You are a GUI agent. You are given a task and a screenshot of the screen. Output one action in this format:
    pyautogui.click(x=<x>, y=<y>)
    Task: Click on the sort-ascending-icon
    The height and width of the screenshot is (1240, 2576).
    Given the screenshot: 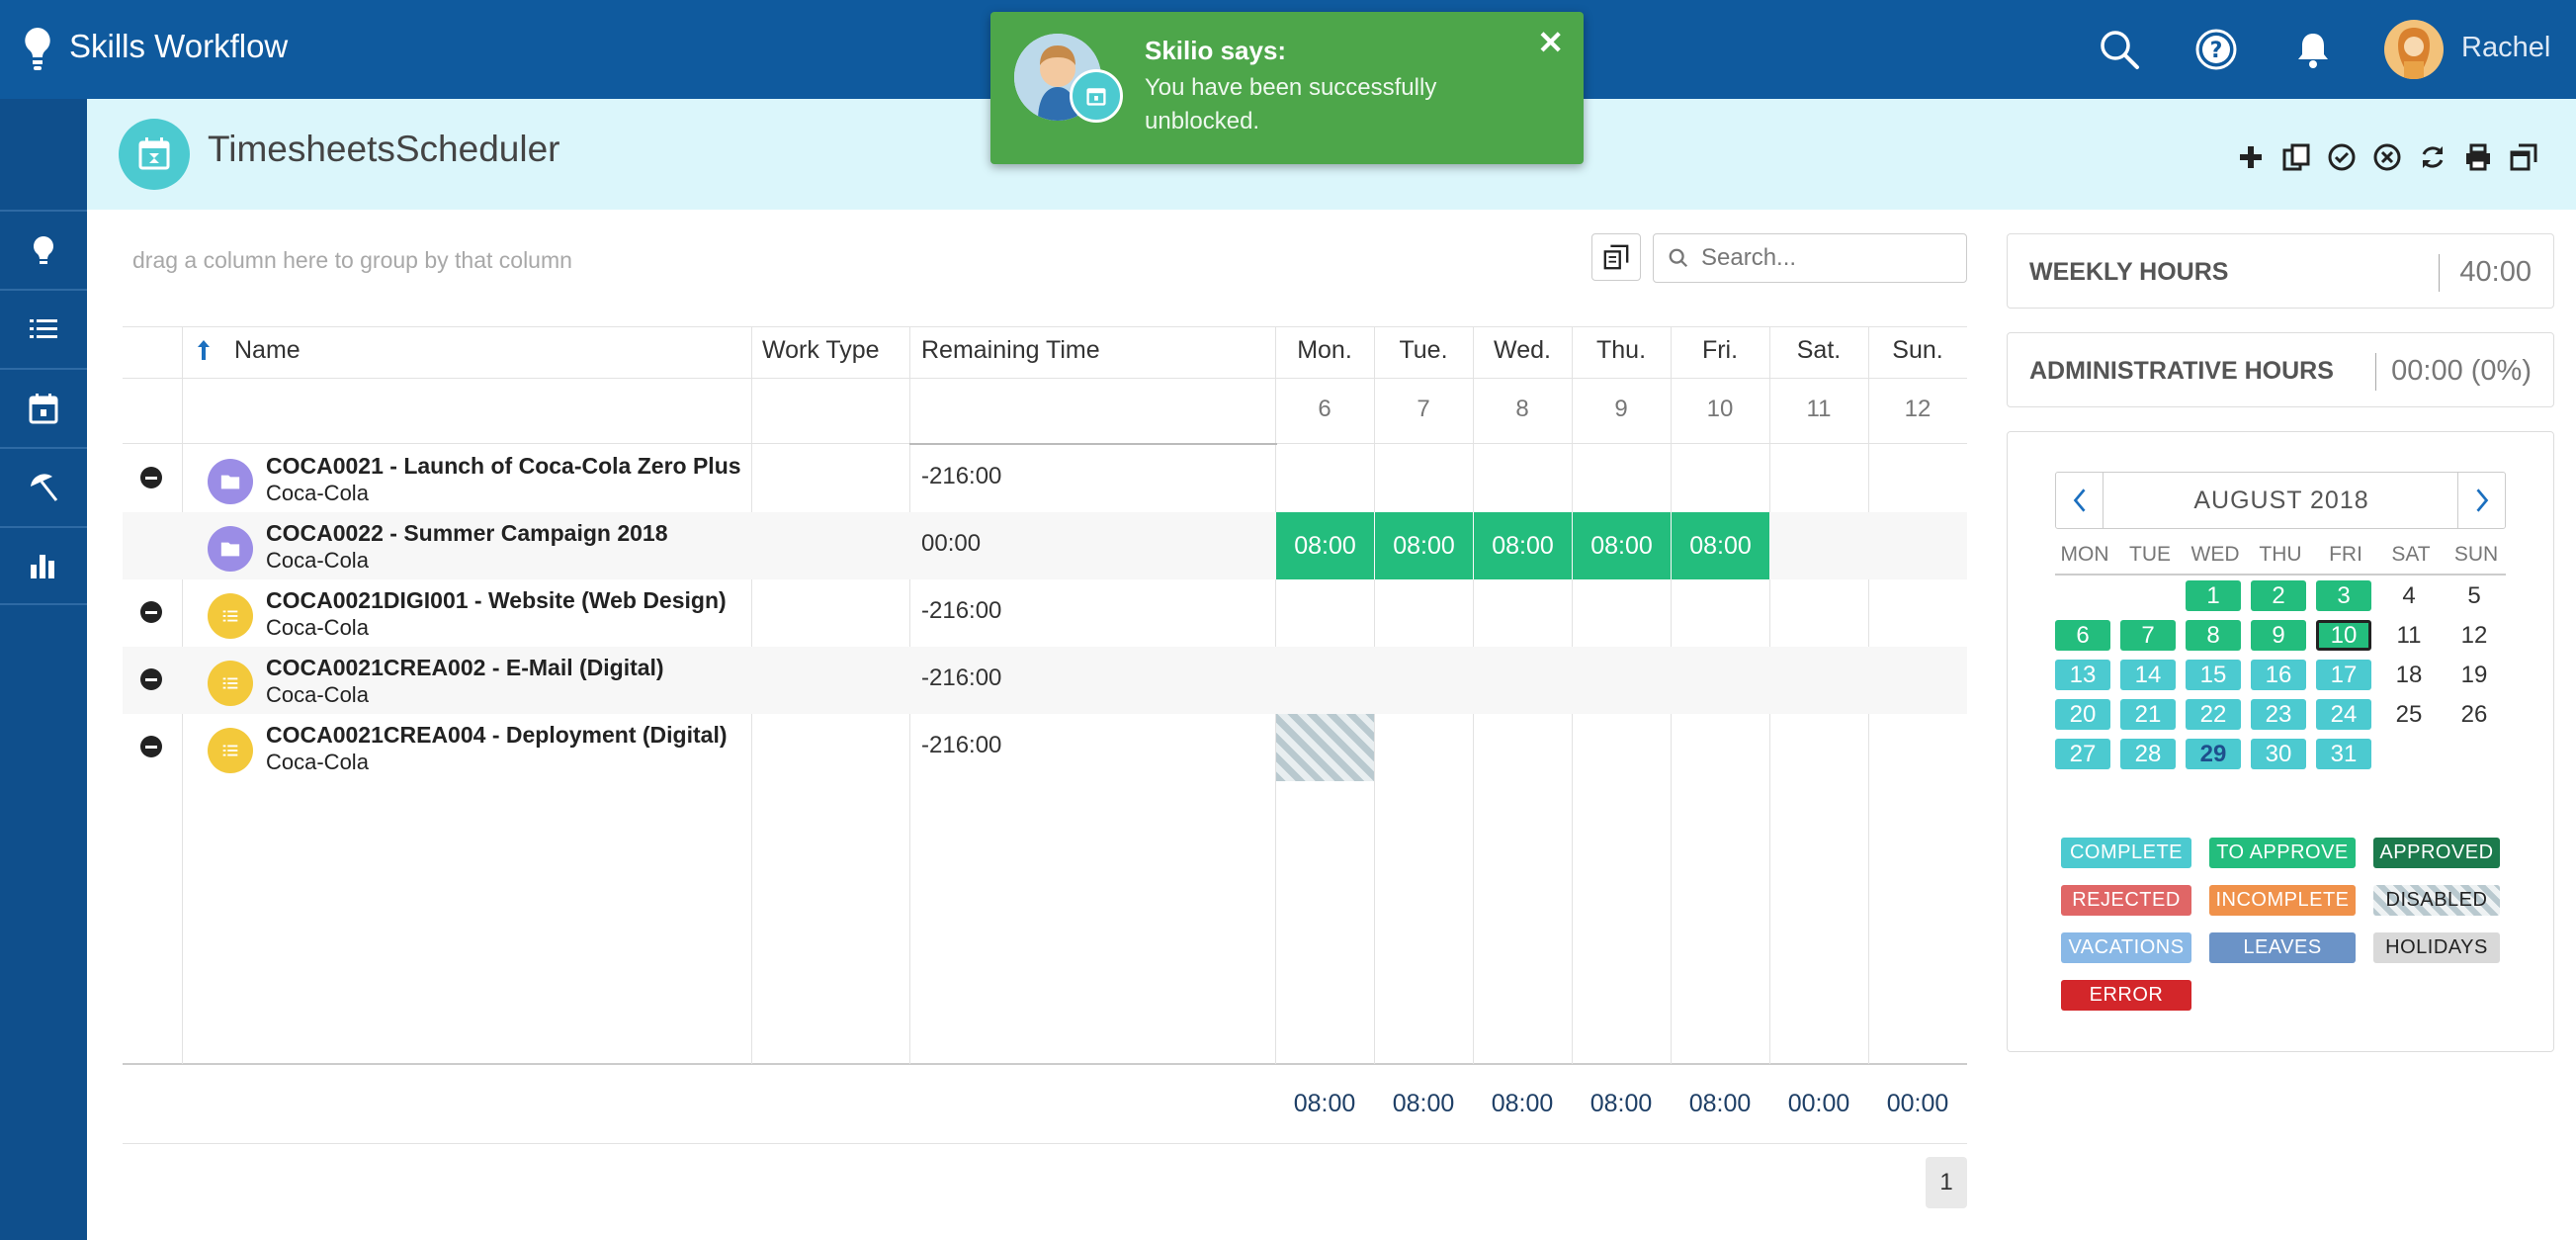 What is the action you would take?
    pyautogui.click(x=204, y=350)
    